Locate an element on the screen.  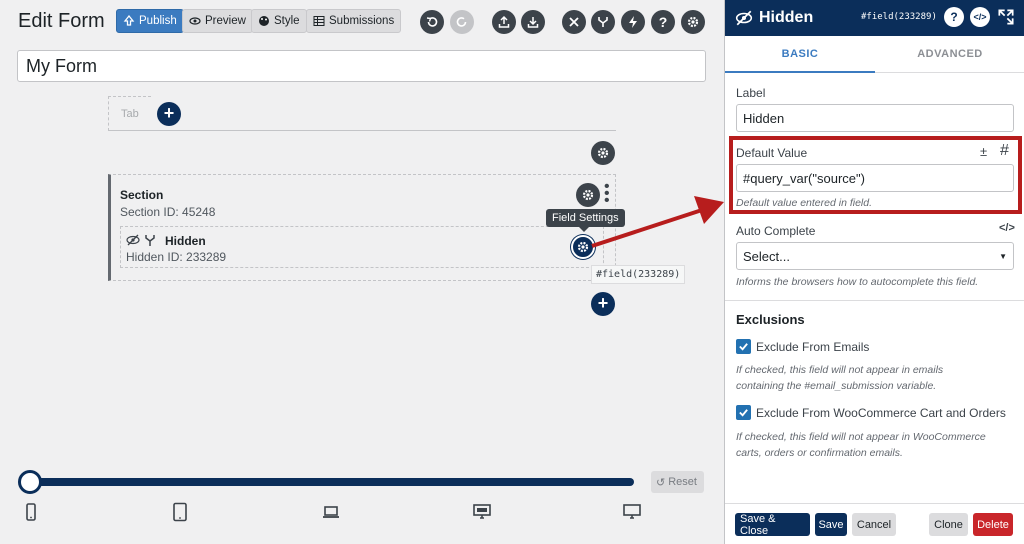
reset-button: ↺ Reset is located at coordinates (677, 482).